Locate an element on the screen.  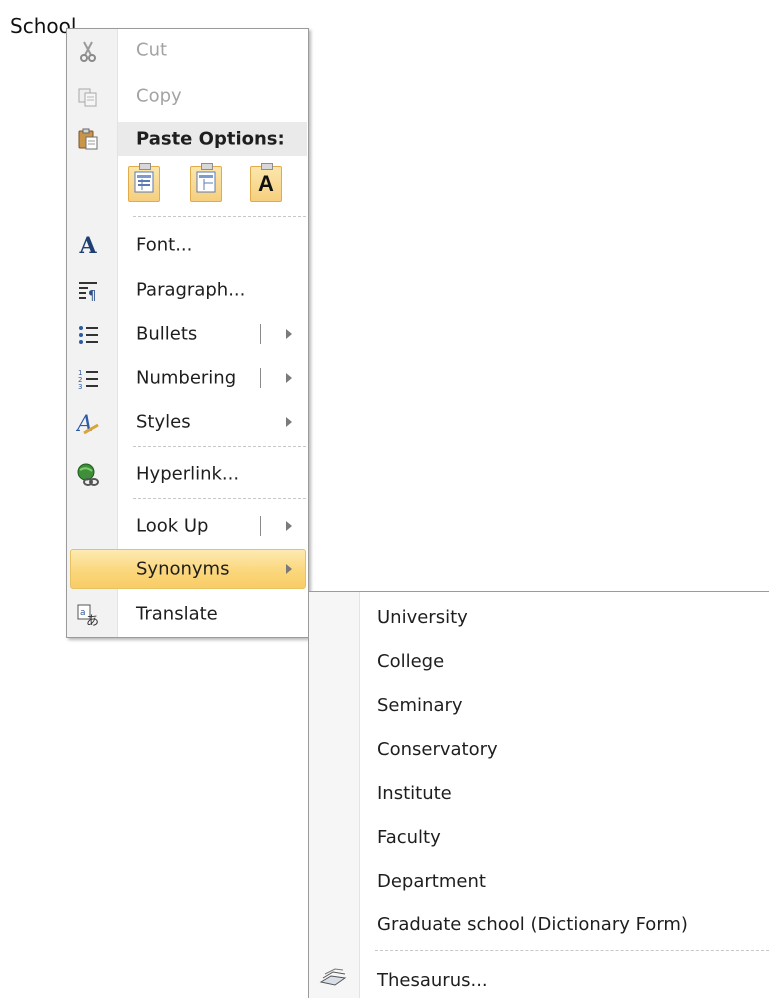
styles-menu-item: A Styles is located at coordinates (187, 422).